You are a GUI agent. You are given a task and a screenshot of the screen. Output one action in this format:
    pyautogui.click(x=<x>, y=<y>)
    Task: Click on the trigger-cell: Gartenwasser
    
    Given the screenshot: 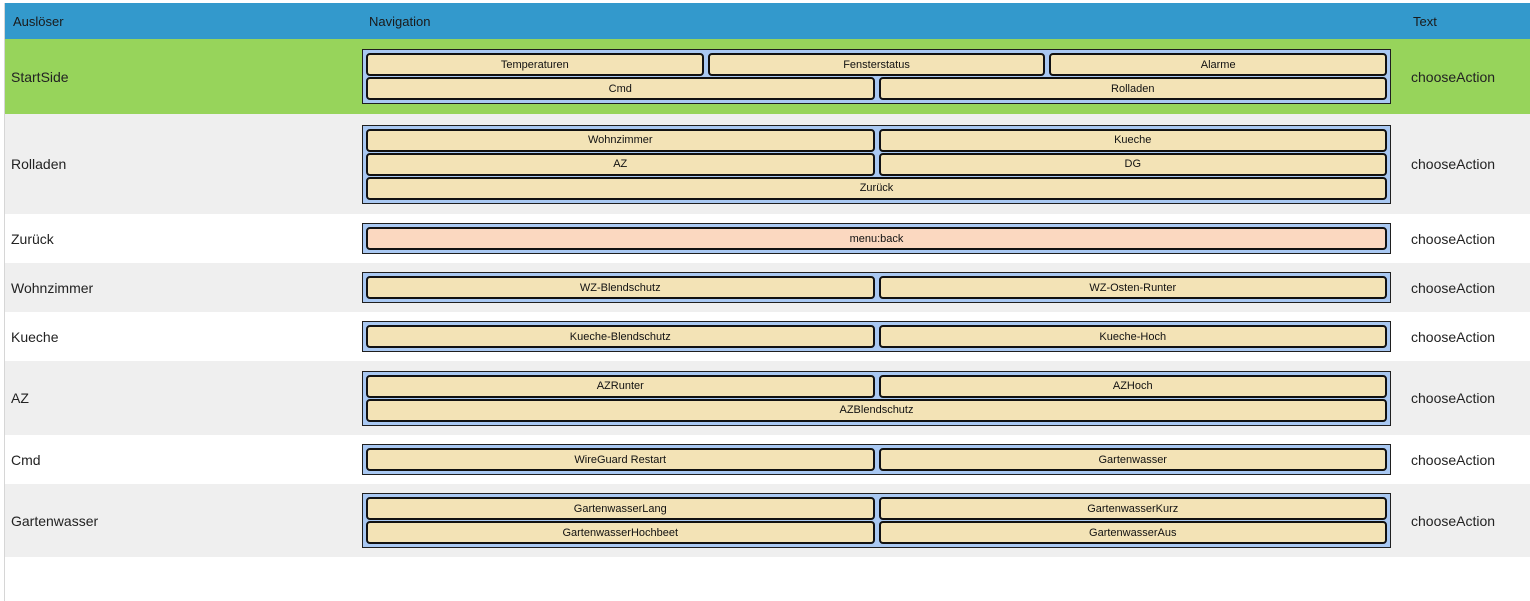 What is the action you would take?
    pyautogui.click(x=183, y=520)
    